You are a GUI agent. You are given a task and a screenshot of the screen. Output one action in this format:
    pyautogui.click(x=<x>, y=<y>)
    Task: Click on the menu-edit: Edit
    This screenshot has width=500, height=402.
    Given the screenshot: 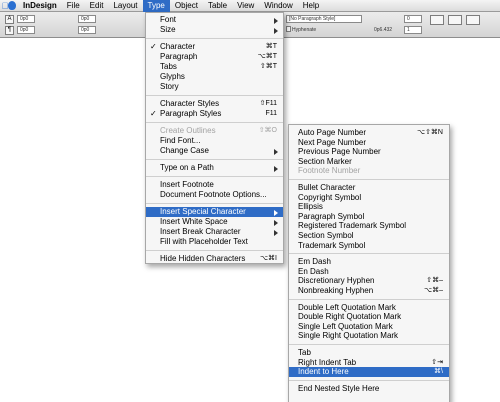 What is the action you would take?
    pyautogui.click(x=97, y=6)
    